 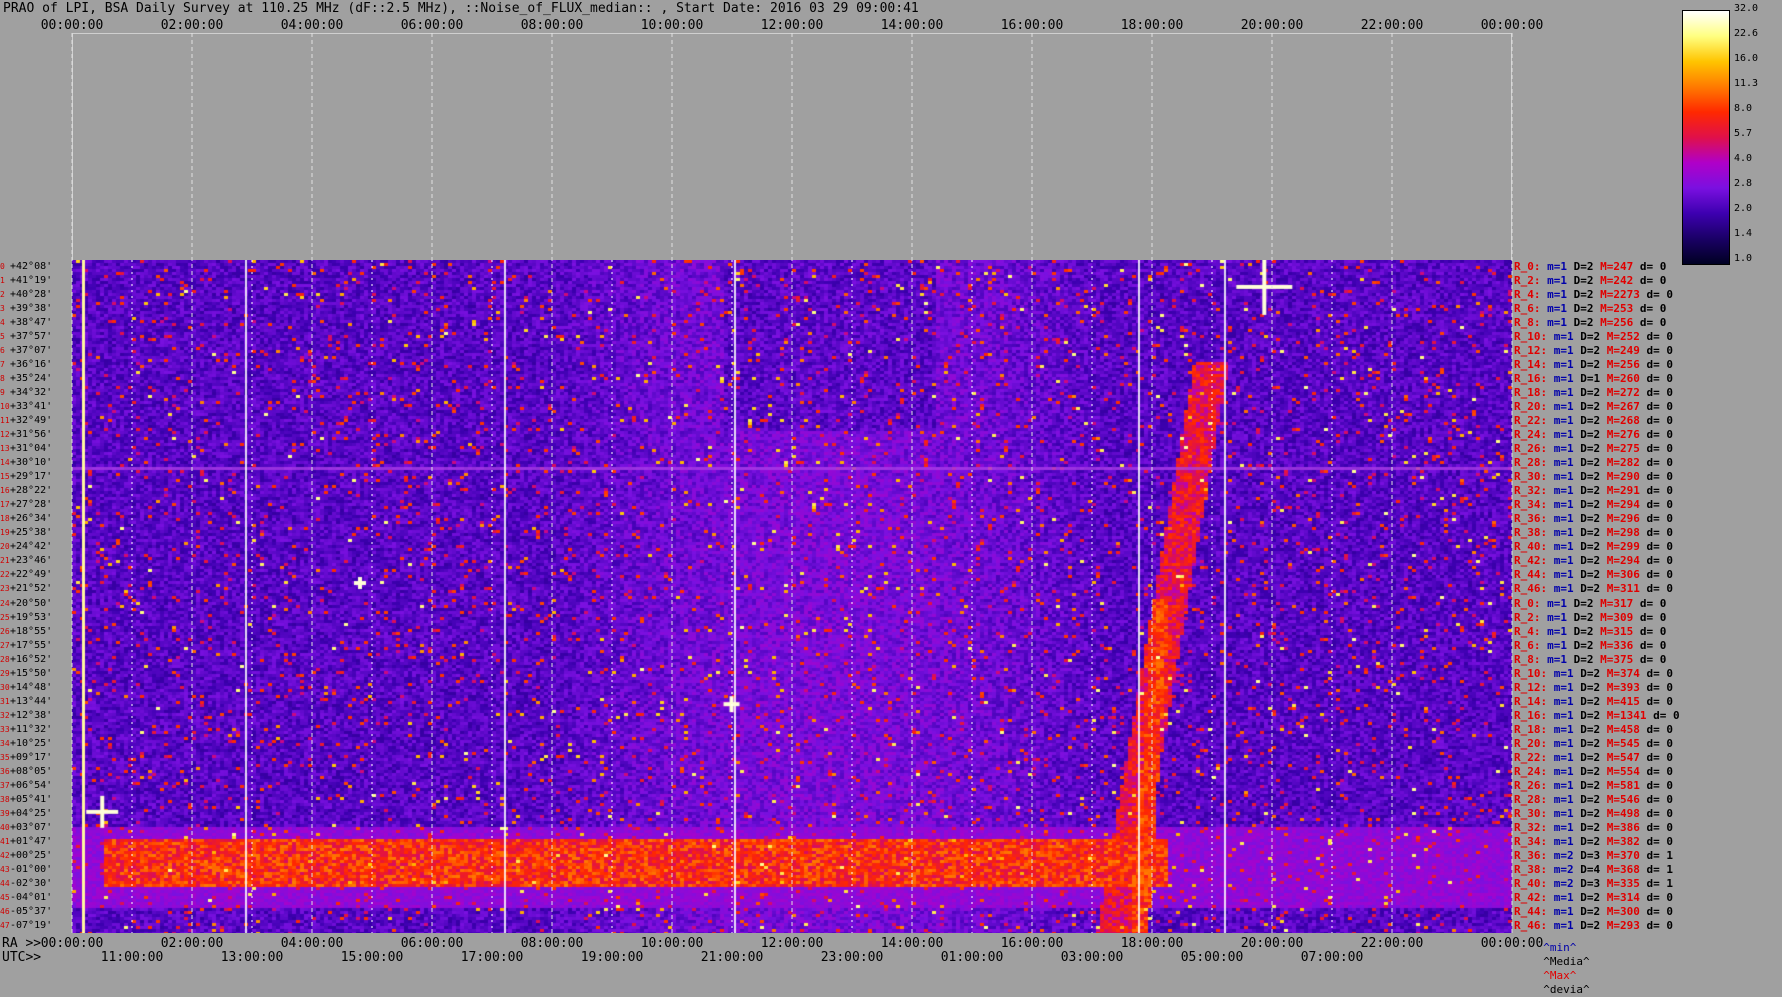 What do you see at coordinates (1626, 799) in the screenshot?
I see `stat-mx: M=546` at bounding box center [1626, 799].